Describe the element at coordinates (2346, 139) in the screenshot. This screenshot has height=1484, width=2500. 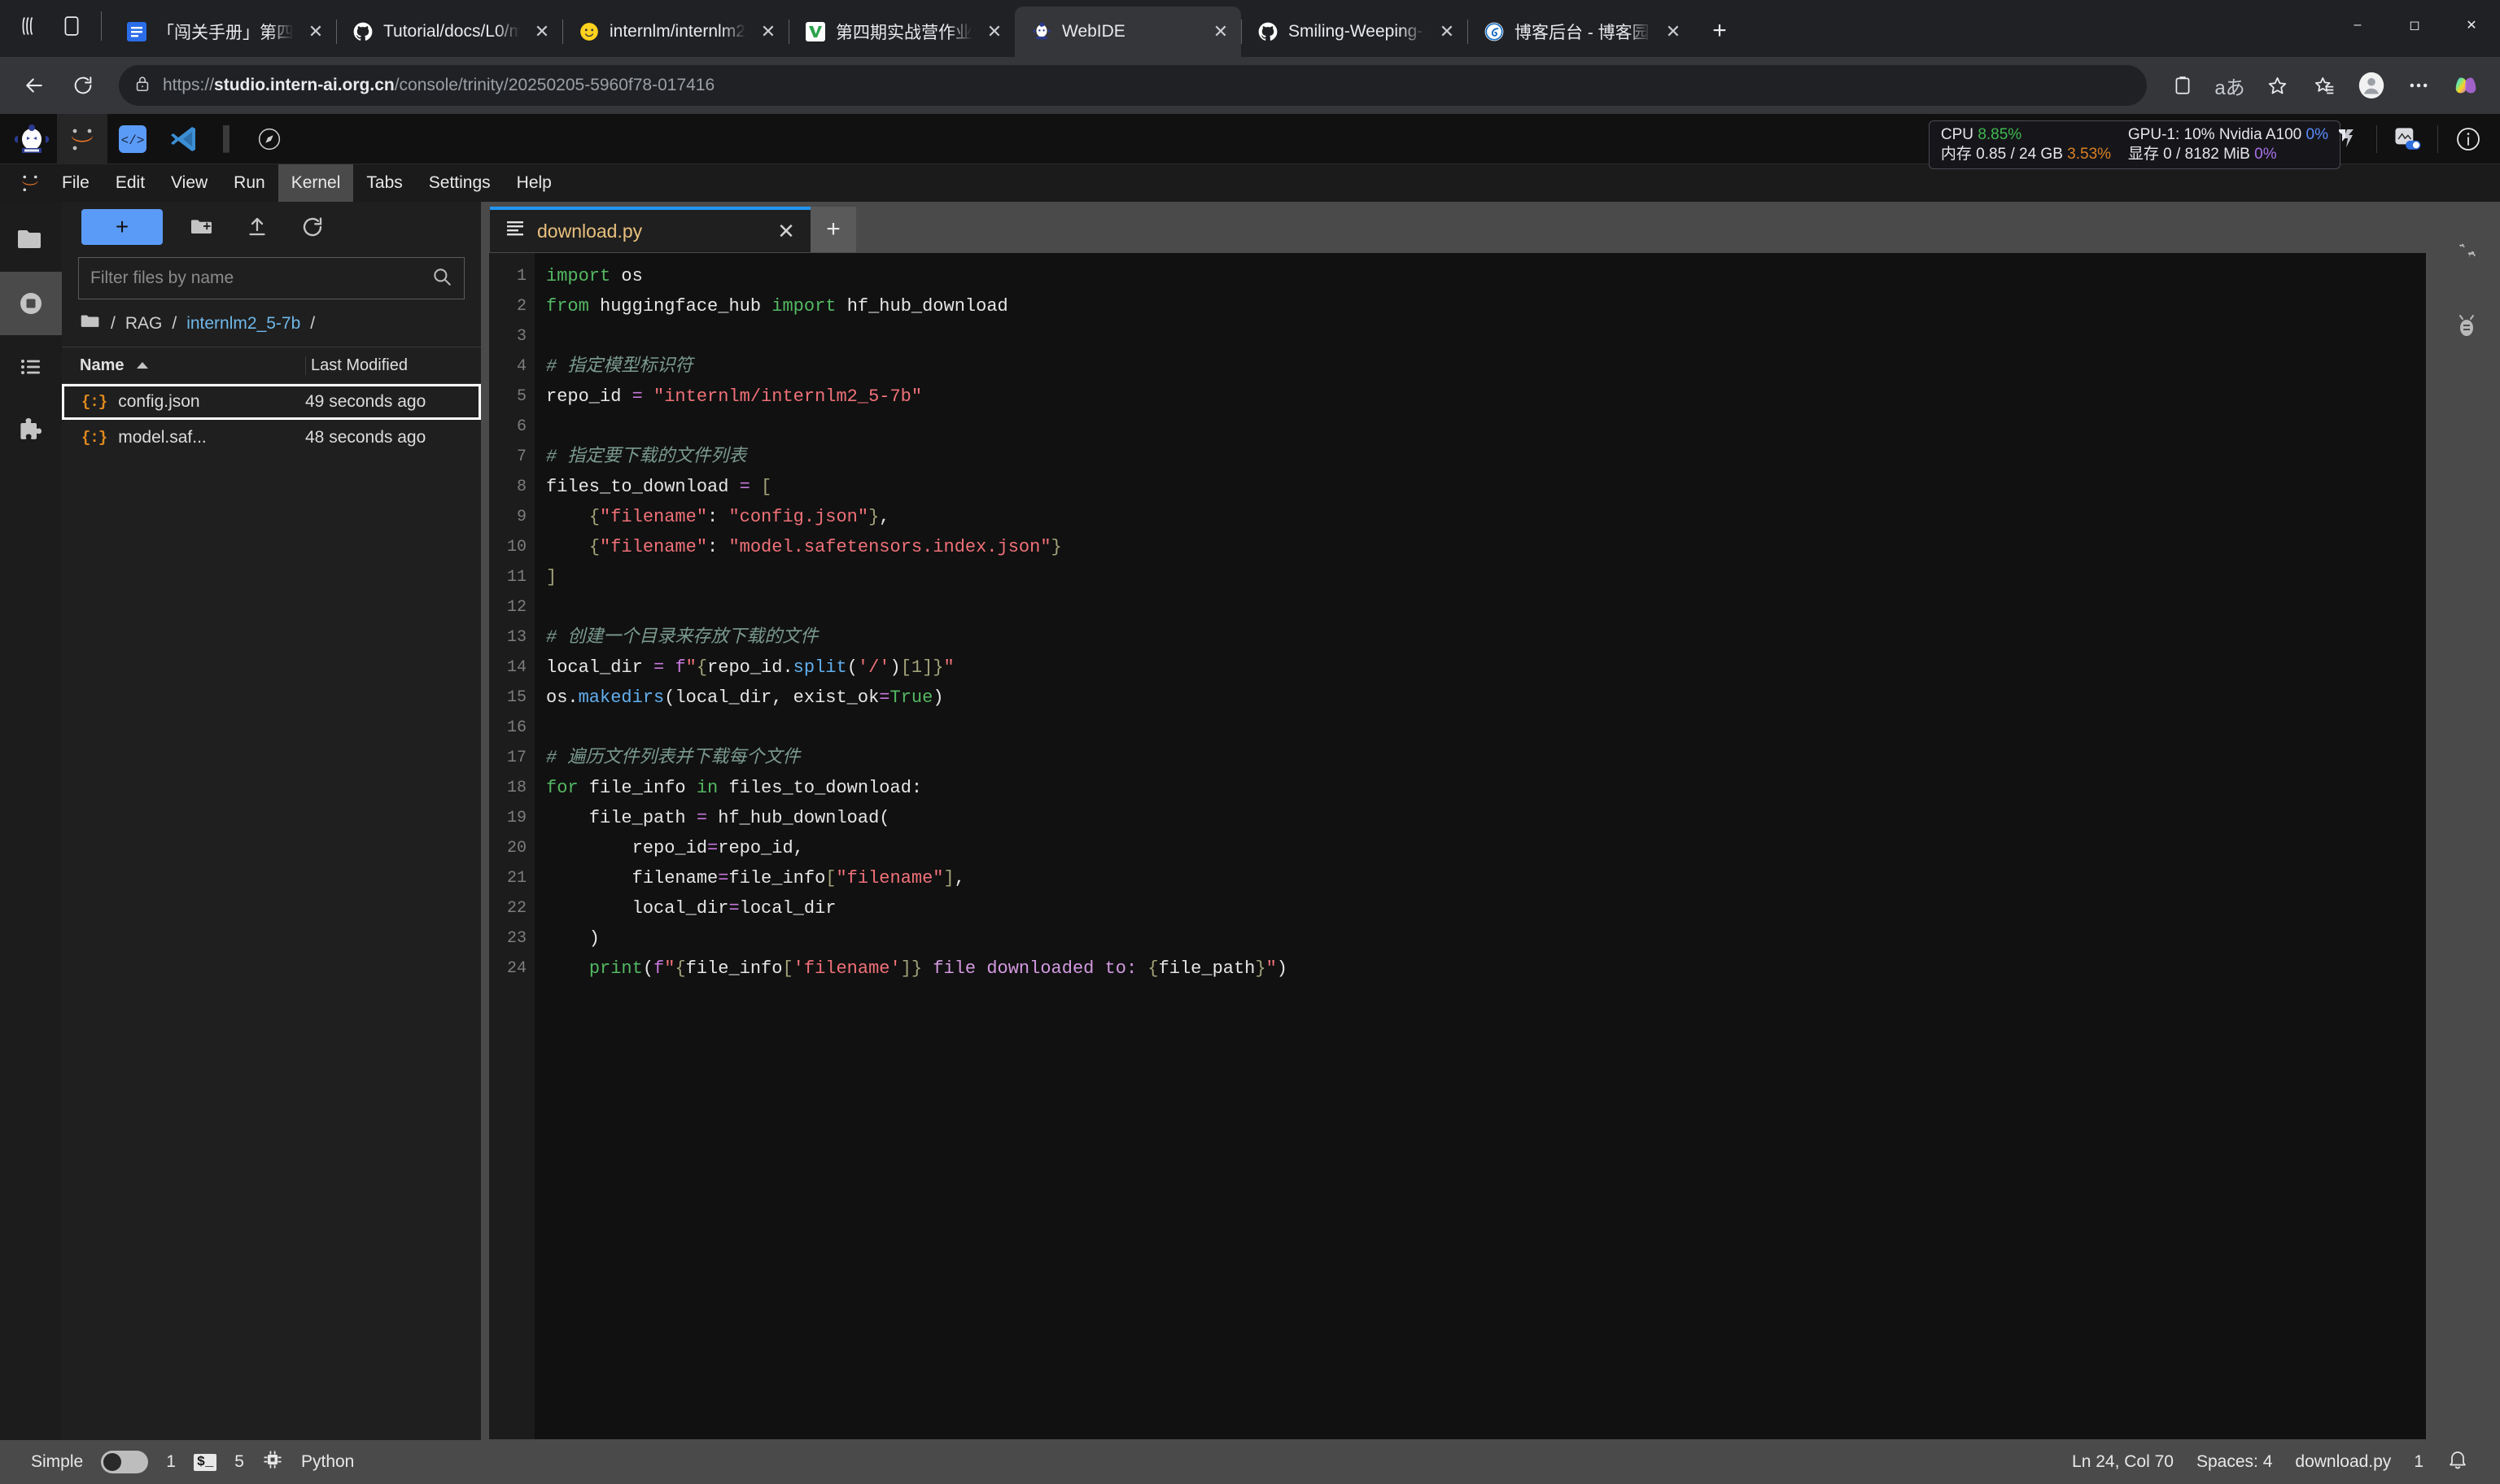
I see `tensorboard-icon` at that location.